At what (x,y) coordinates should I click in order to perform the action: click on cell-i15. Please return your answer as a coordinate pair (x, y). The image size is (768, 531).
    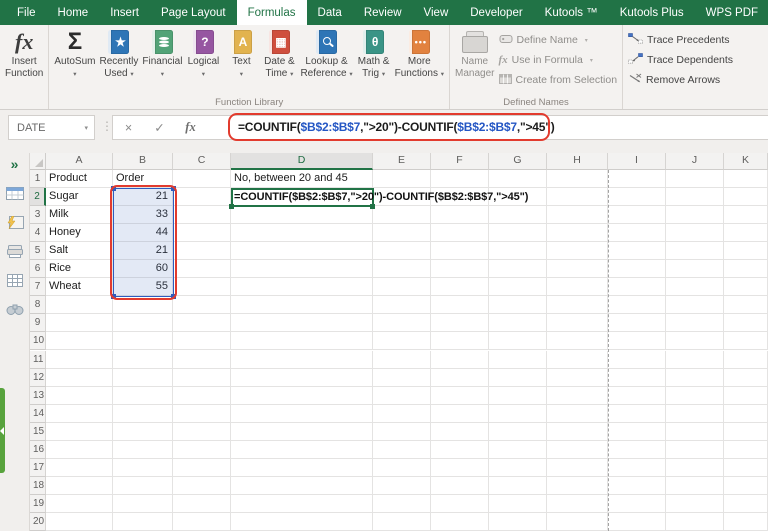
    Looking at the image, I should click on (637, 431).